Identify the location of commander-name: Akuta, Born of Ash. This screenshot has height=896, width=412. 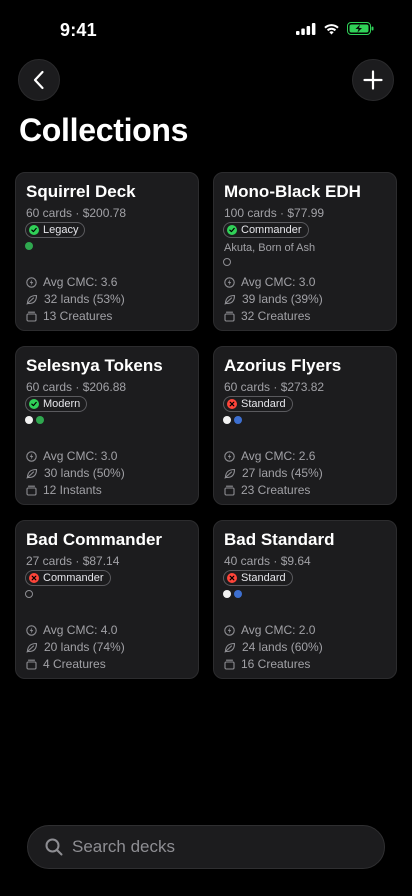
(270, 248).